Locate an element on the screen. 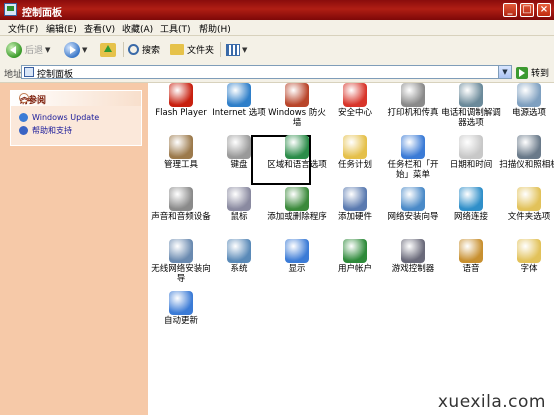  item-label: 语音 is located at coordinates (471, 269).